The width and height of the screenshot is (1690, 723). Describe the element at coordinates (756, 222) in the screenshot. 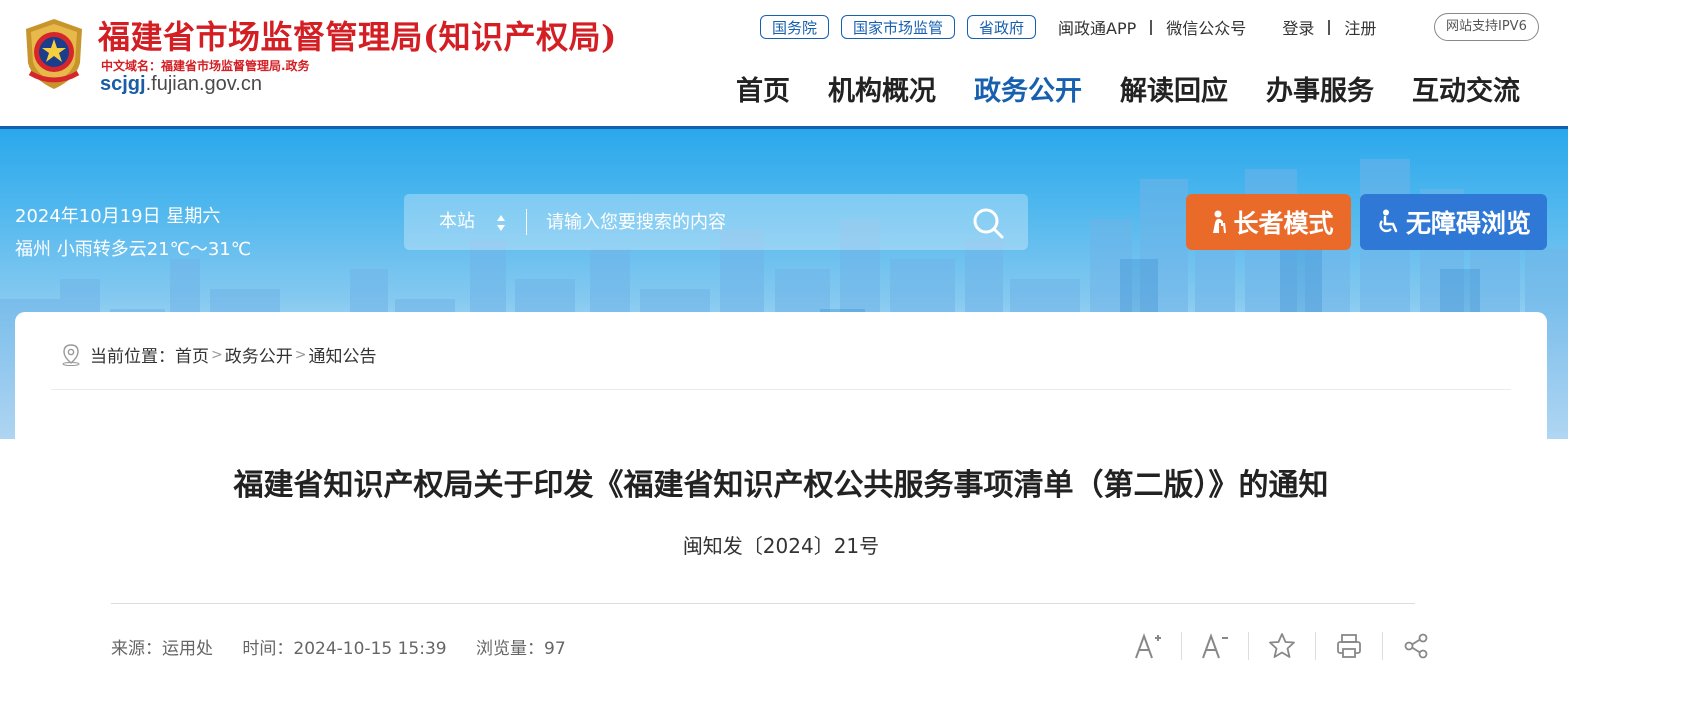

I see `search-input` at that location.